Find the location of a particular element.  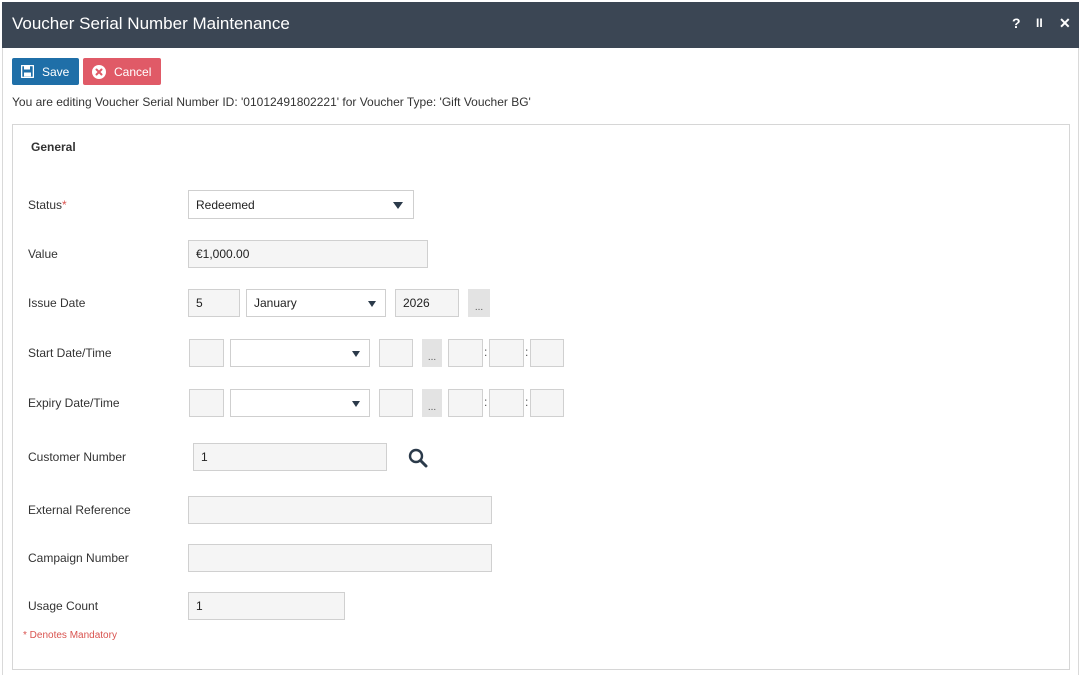

start-minute-input is located at coordinates (506, 353).